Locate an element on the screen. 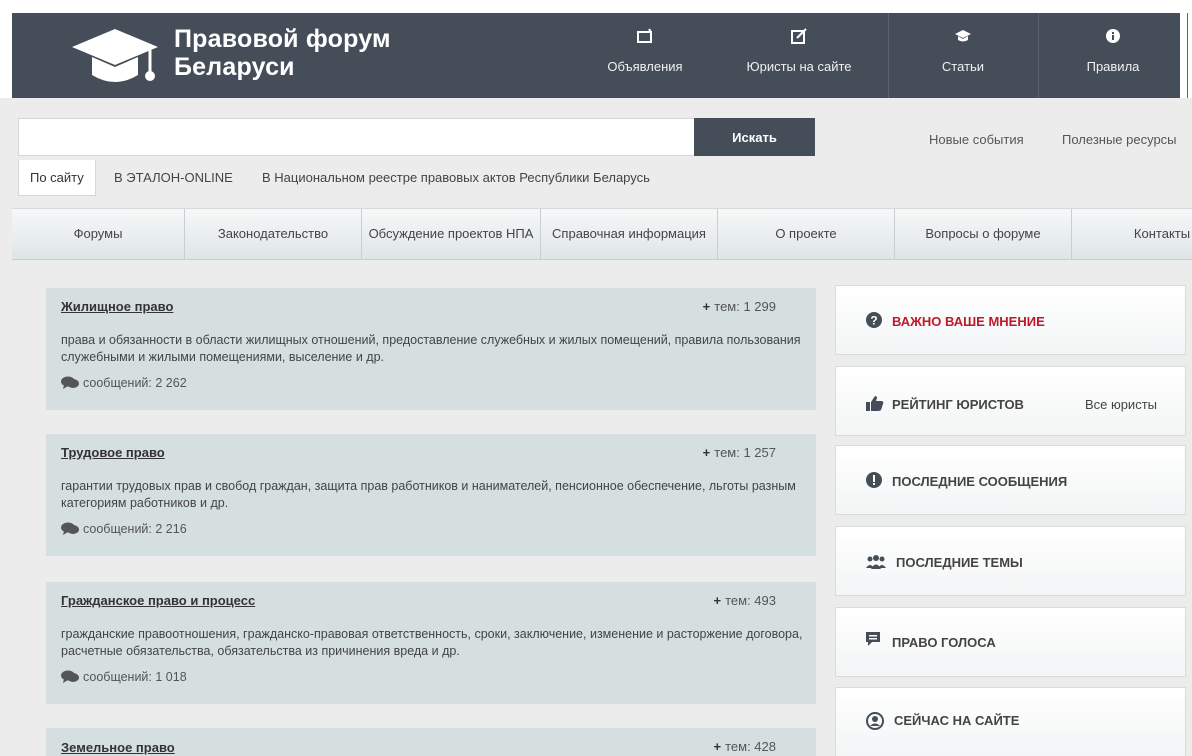  main-nav-forums: Форумы is located at coordinates (98, 234).